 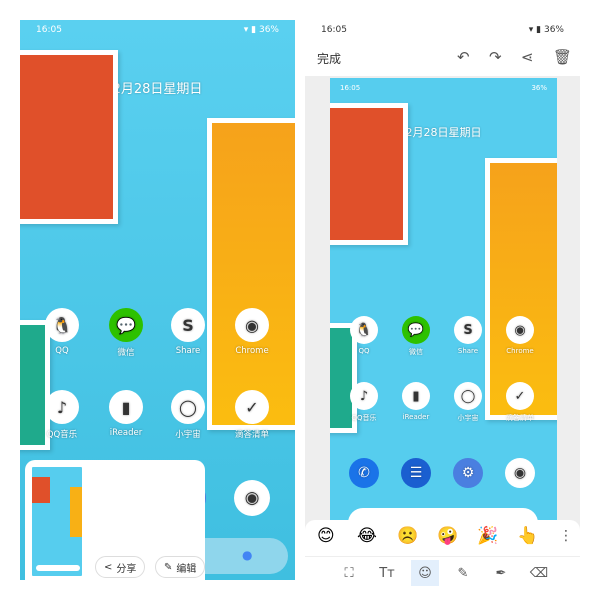 What do you see at coordinates (387, 573) in the screenshot?
I see `text-icon: Tт` at bounding box center [387, 573].